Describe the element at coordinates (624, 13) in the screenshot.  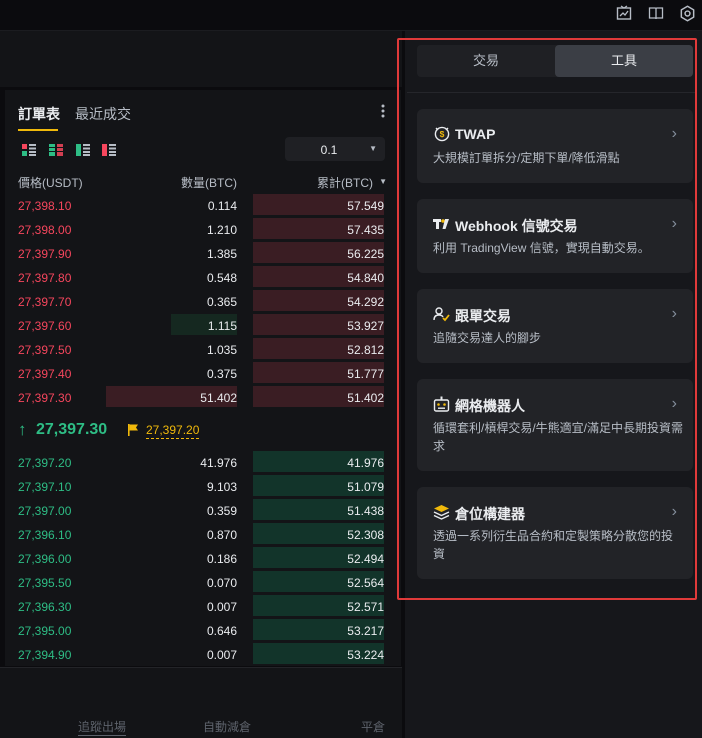
I see `chart-screen-icon` at that location.